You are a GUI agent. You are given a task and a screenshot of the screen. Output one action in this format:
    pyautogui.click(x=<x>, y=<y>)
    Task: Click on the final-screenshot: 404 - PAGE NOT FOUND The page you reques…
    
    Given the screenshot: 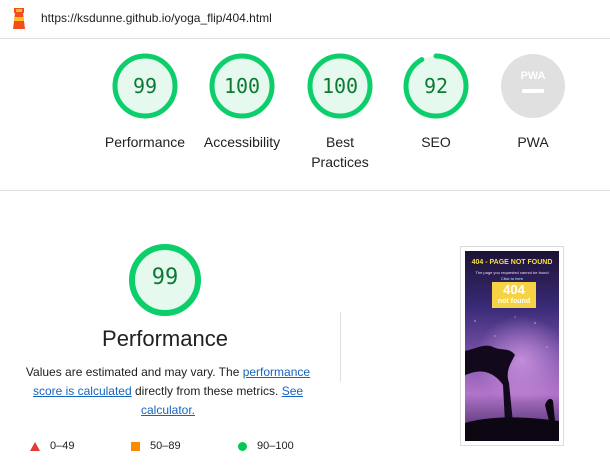 What is the action you would take?
    pyautogui.click(x=512, y=346)
    